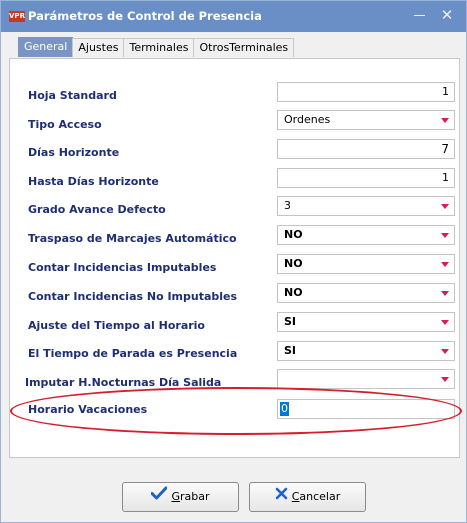  I want to click on minimize-icon, so click(420, 15).